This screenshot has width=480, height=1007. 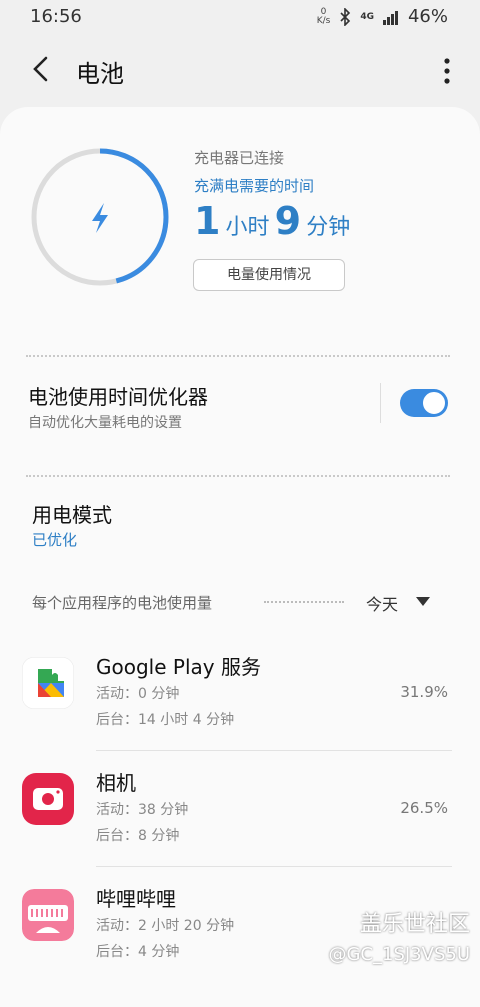 I want to click on period-selector: 今天, so click(x=382, y=603).